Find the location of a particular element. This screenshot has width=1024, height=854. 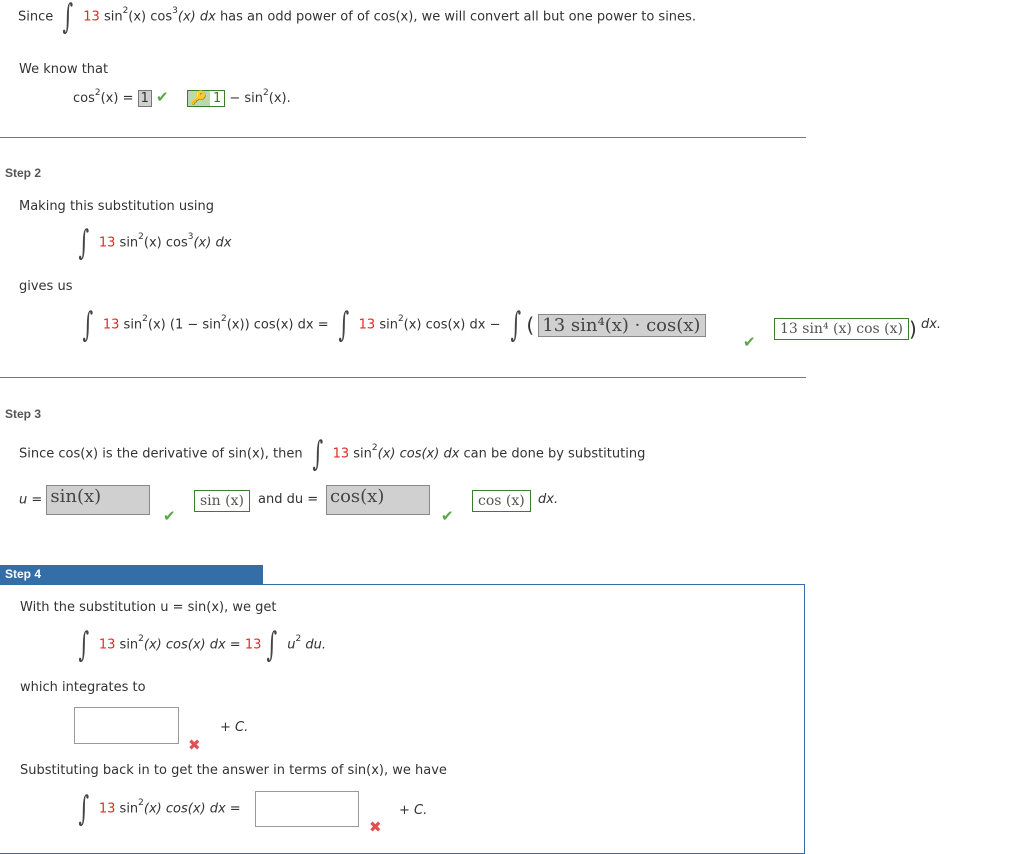

step4-equation: ∫ 13 sin2(x) cos(x) dx = 13 ∫ u2 du. is located at coordinates (199, 645).